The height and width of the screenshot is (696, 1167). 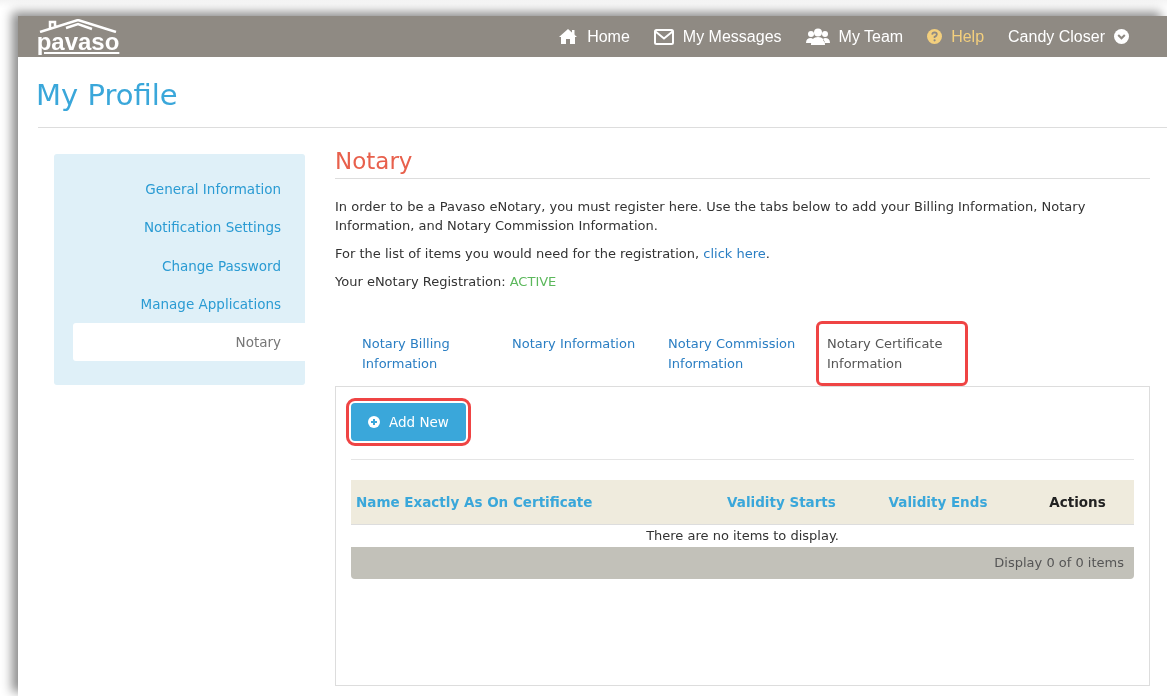 What do you see at coordinates (734, 253) in the screenshot?
I see `click-here-link: click here` at bounding box center [734, 253].